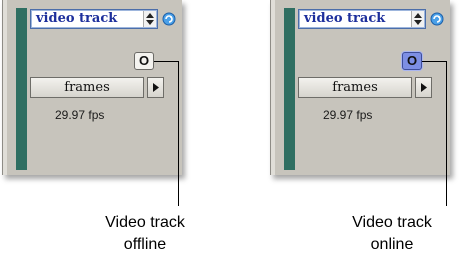 This screenshot has width=460, height=262. I want to click on callout-line-offline-h, so click(166, 61).